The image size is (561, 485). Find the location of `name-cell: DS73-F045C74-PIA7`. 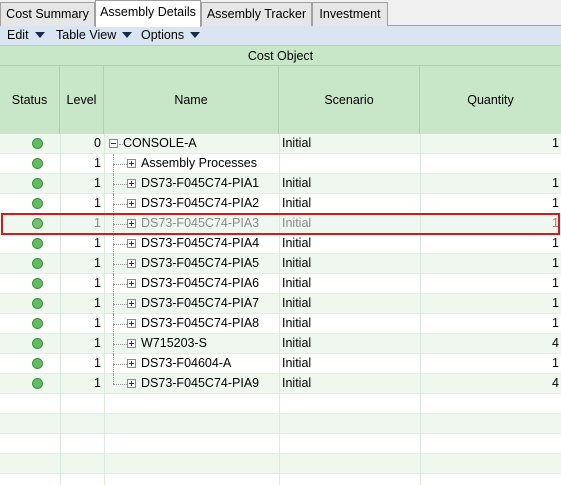

name-cell: DS73-F045C74-PIA7 is located at coordinates (209, 304).